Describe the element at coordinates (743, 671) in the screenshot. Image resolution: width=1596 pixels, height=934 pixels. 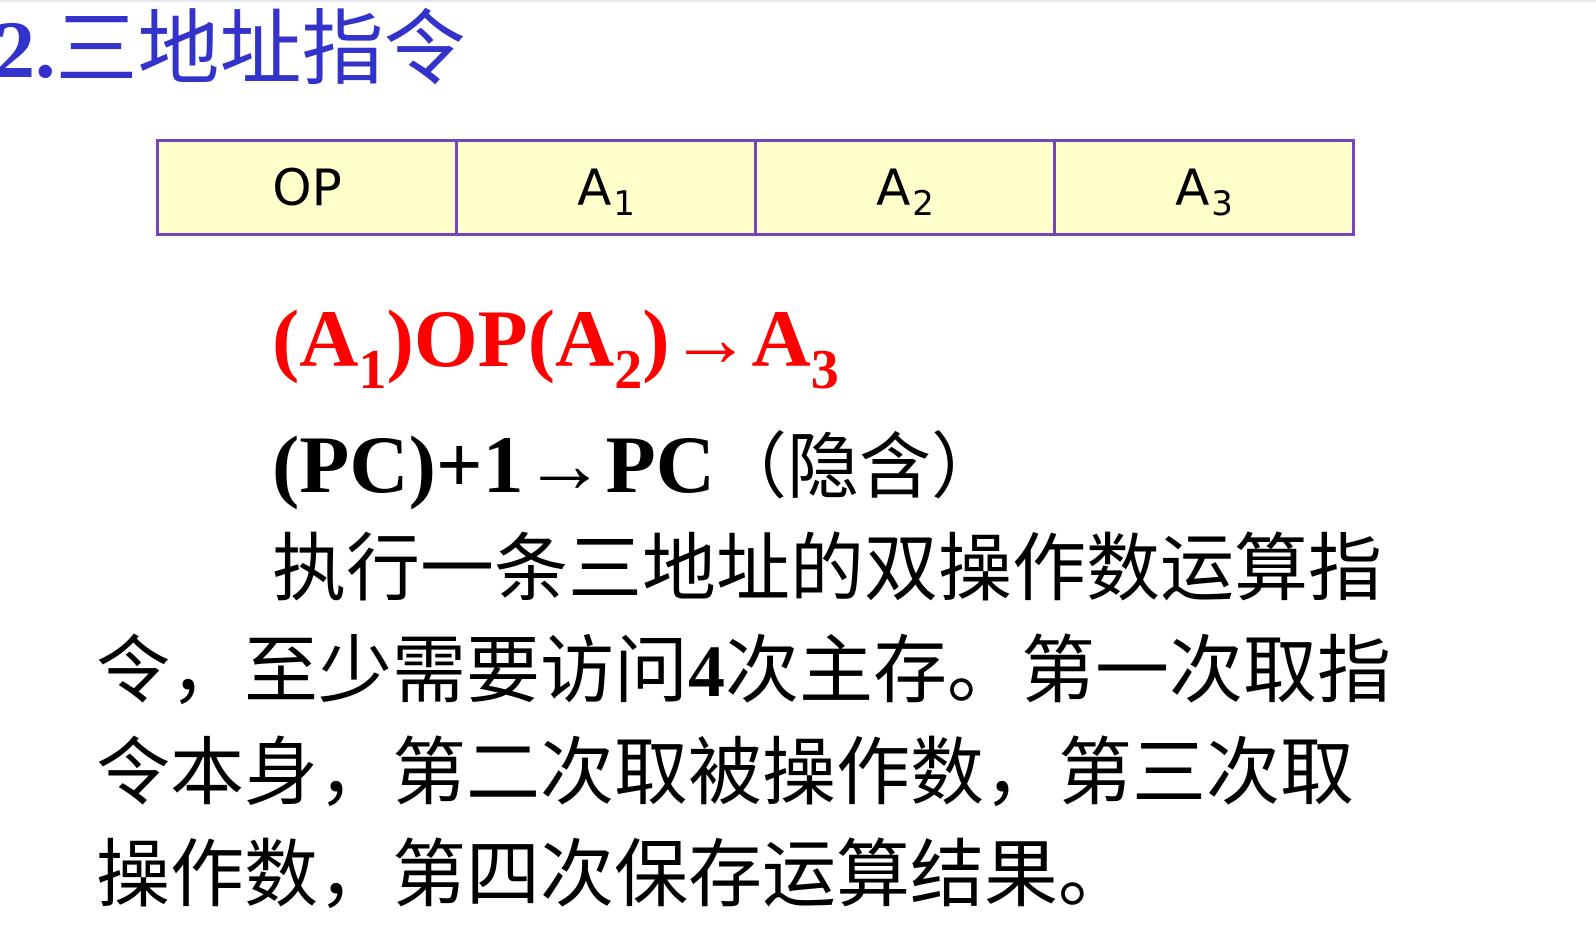
I see `description-line-2: 令，至少需要访问4次主存。第一次取指` at that location.